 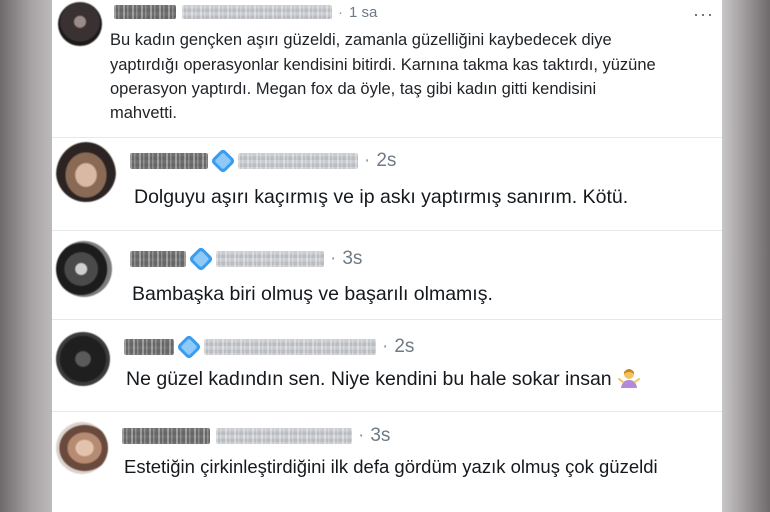 What do you see at coordinates (363, 12) in the screenshot?
I see `timestamp: 1 sa` at bounding box center [363, 12].